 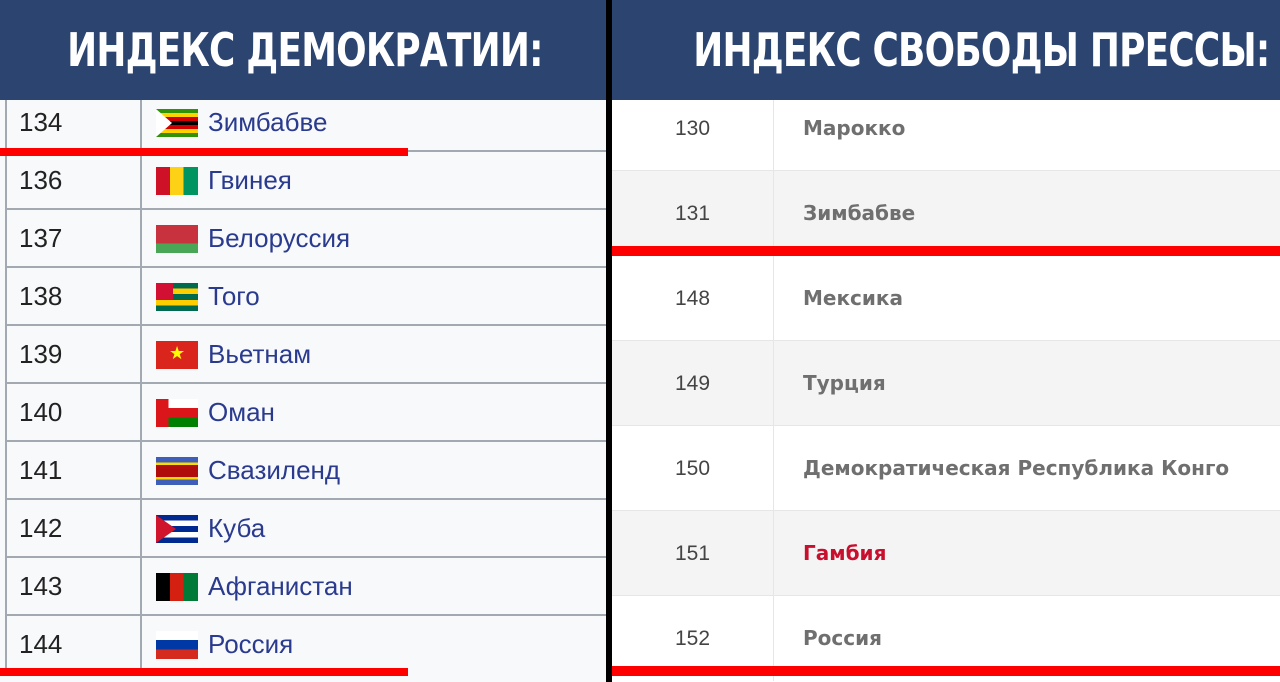 I want to click on democracy-index-title: ИНДЕКС ДЕМОКРАТИИ:, so click(x=303, y=50).